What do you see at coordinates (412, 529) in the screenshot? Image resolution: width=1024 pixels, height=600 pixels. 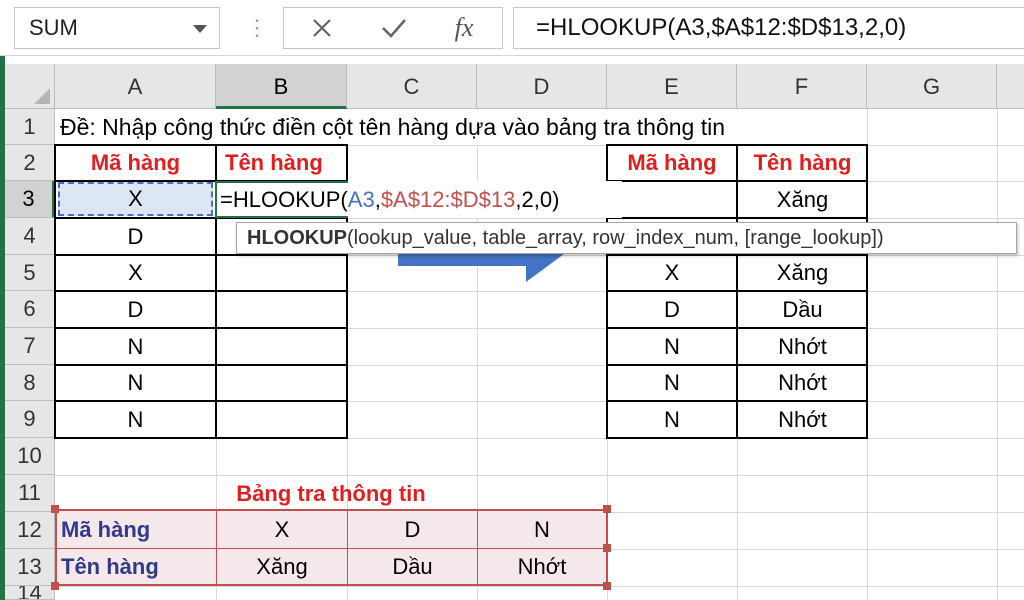 I see `lookup-c12: D` at bounding box center [412, 529].